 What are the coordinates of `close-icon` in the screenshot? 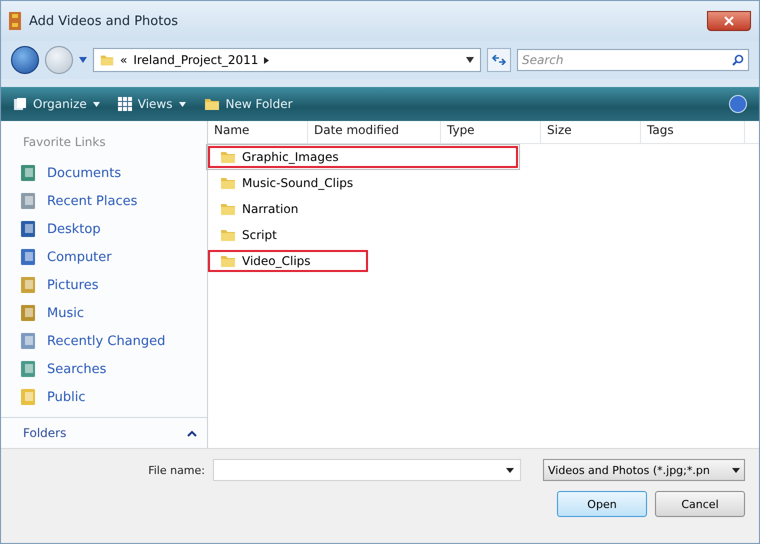 It's located at (729, 21).